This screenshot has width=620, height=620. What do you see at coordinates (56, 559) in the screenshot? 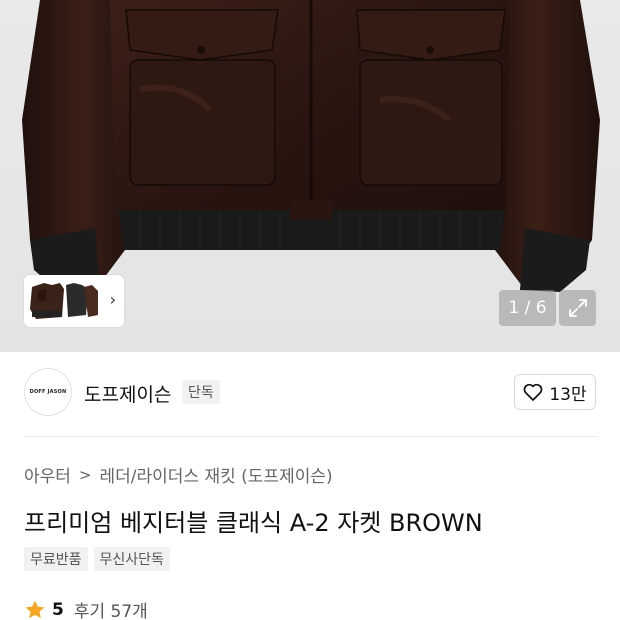
I see `tag-free-return: 무료반품` at bounding box center [56, 559].